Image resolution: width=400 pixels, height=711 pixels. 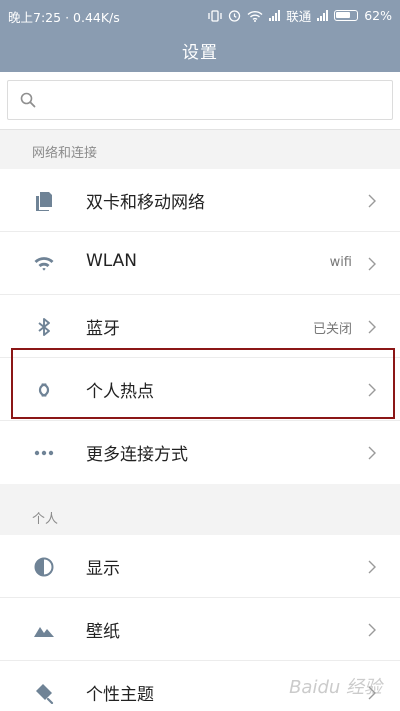 I want to click on battery-level: 62%, so click(x=378, y=15).